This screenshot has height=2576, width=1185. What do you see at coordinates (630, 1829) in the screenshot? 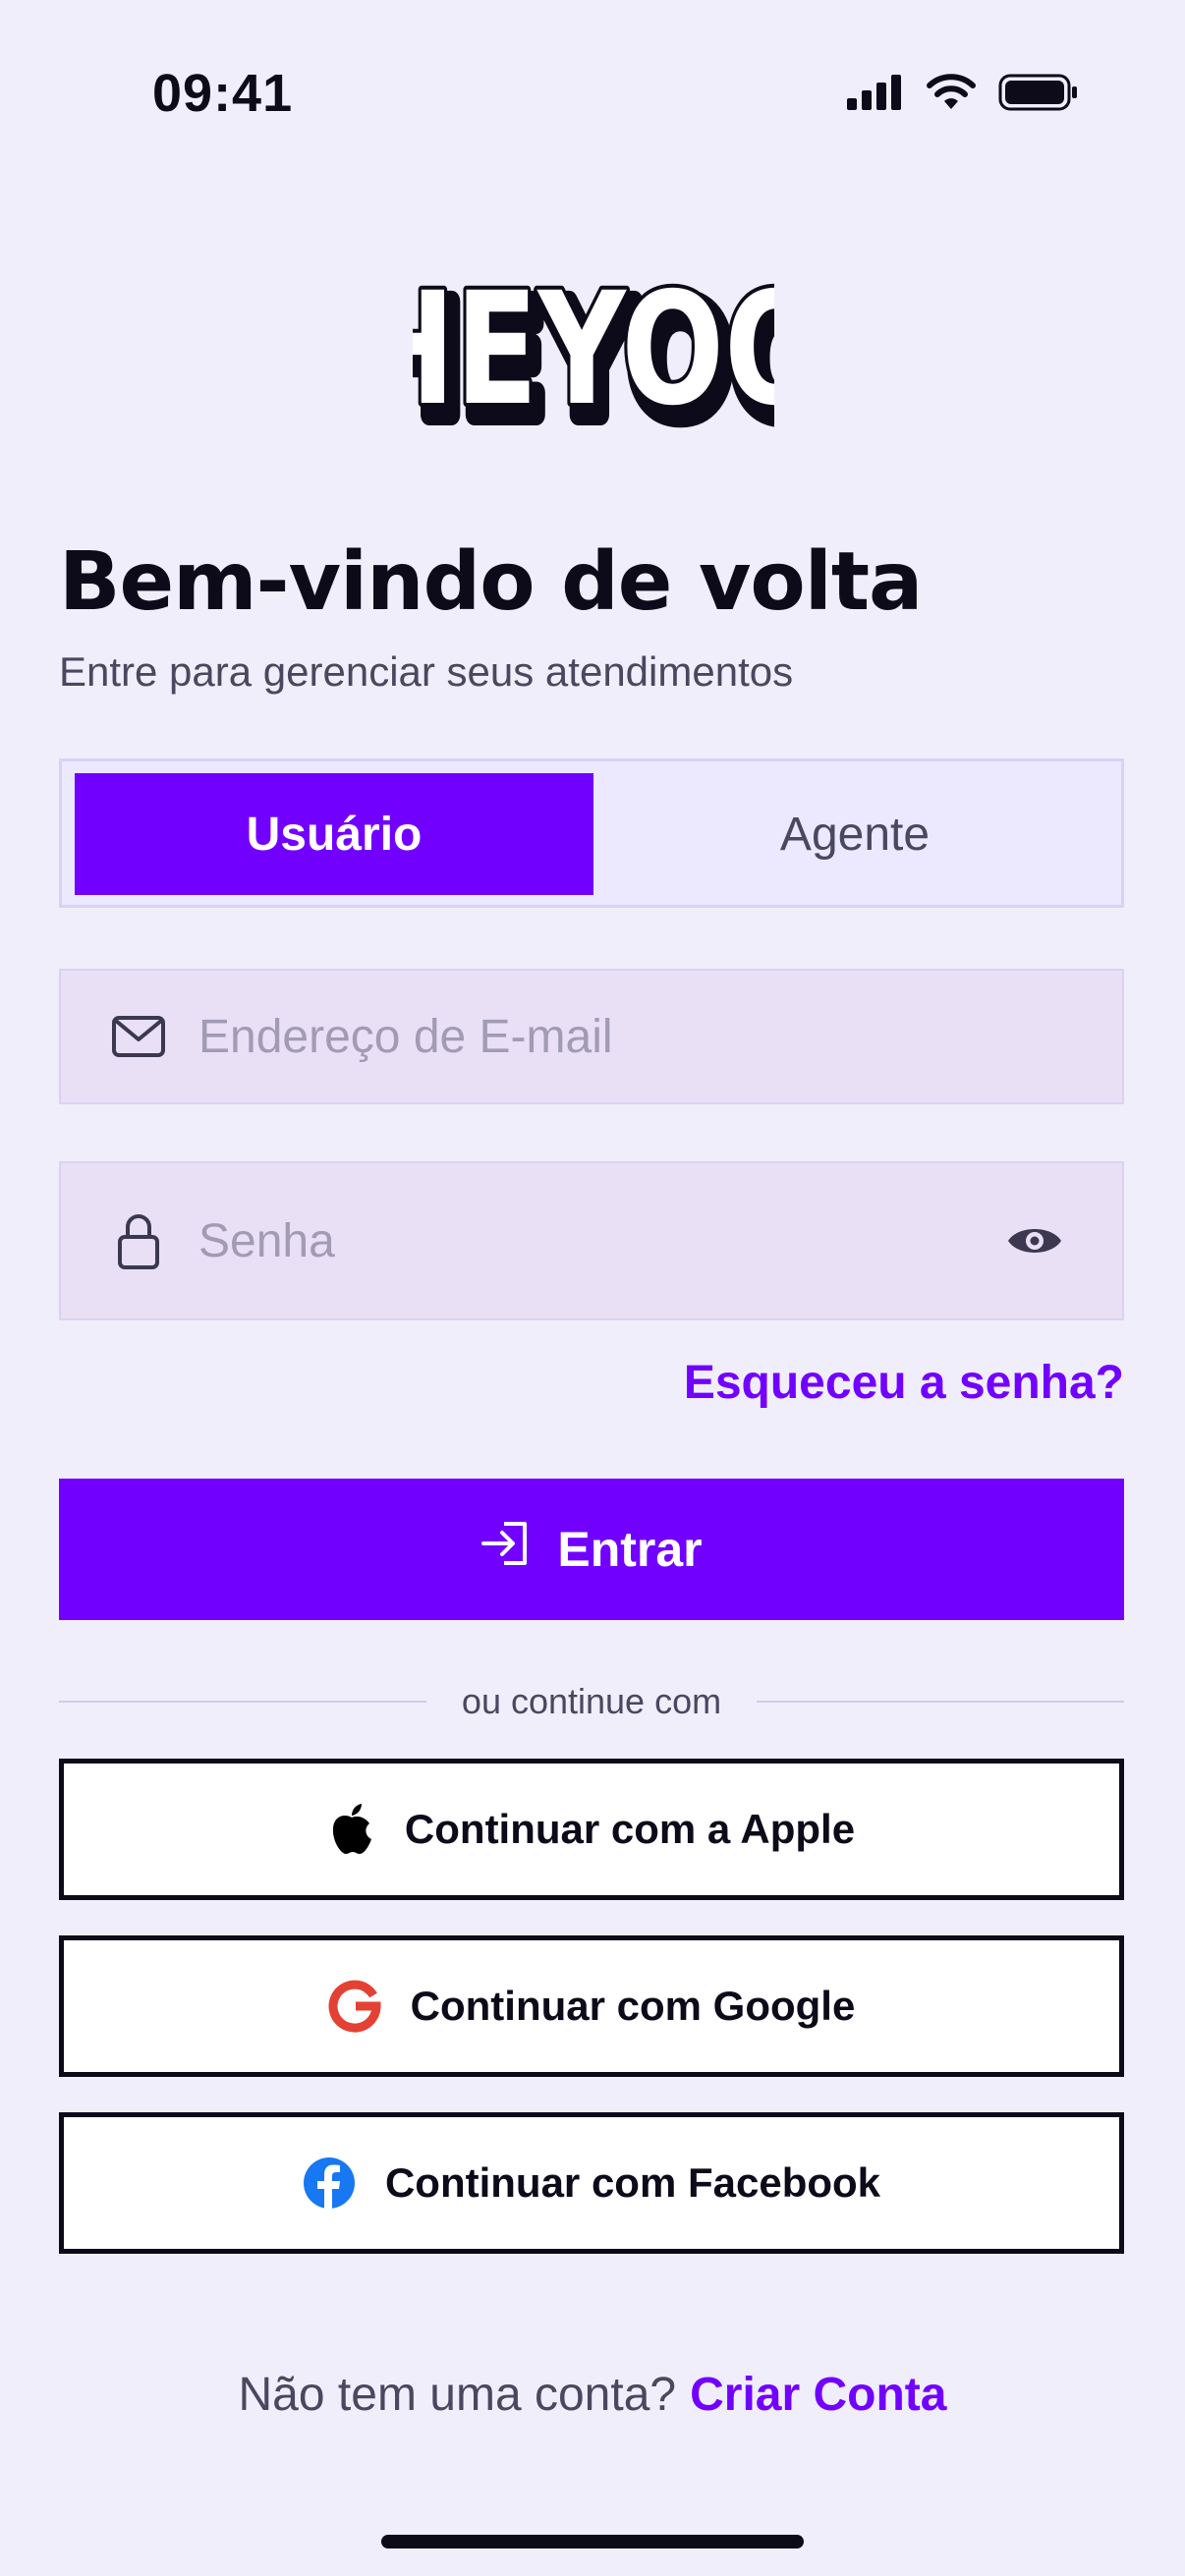
I see `apple-button-label: Continuar com a Apple` at bounding box center [630, 1829].